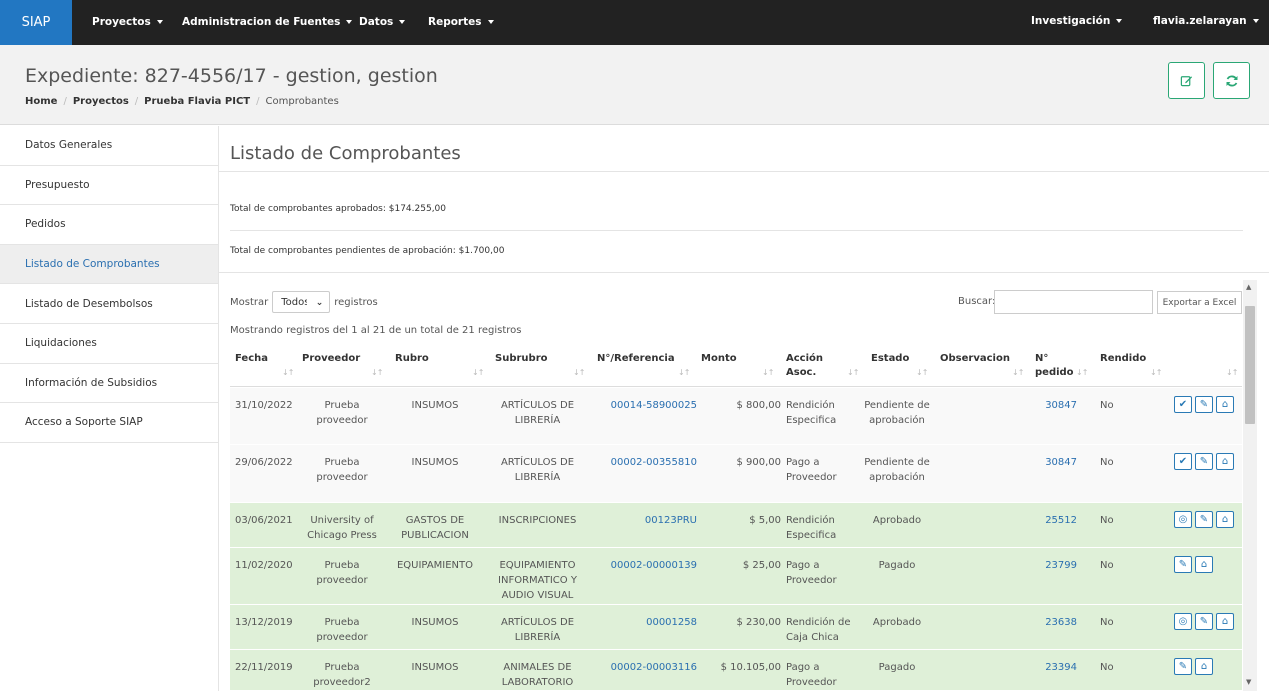 The height and width of the screenshot is (691, 1269). I want to click on th-estado: Estado, so click(890, 359).